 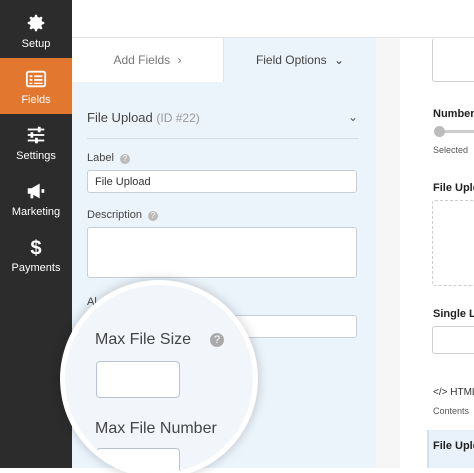 What do you see at coordinates (223, 138) in the screenshot?
I see `divider` at bounding box center [223, 138].